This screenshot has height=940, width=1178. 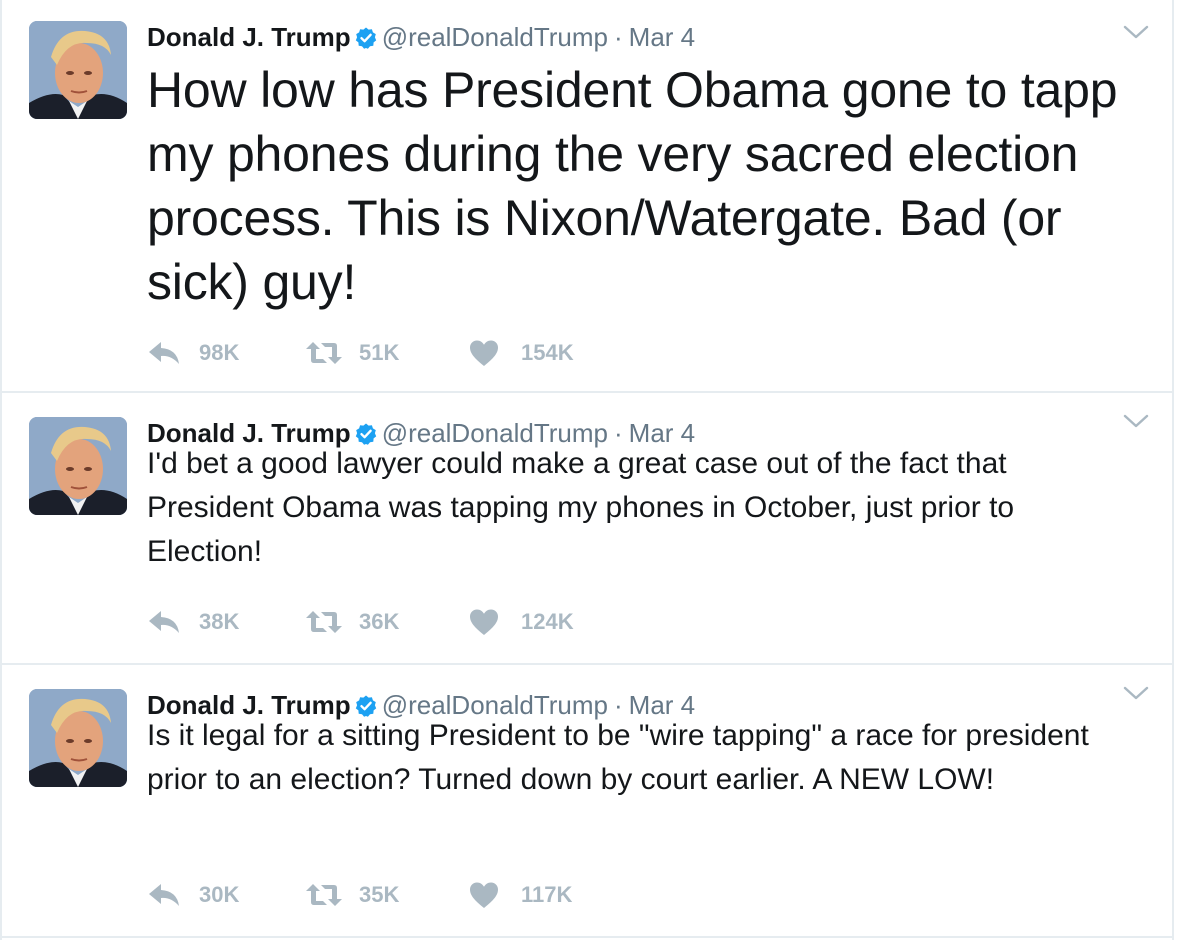 I want to click on reply-button: 30K, so click(x=226, y=895).